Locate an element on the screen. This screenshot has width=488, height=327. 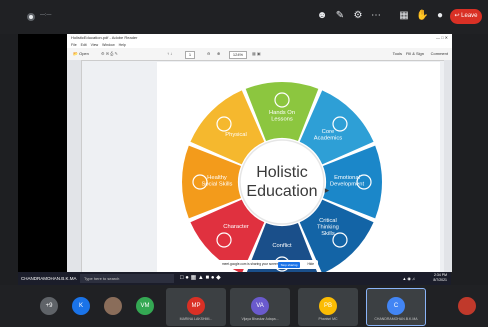
recording-label: —:— is located at coordinates (46, 15).